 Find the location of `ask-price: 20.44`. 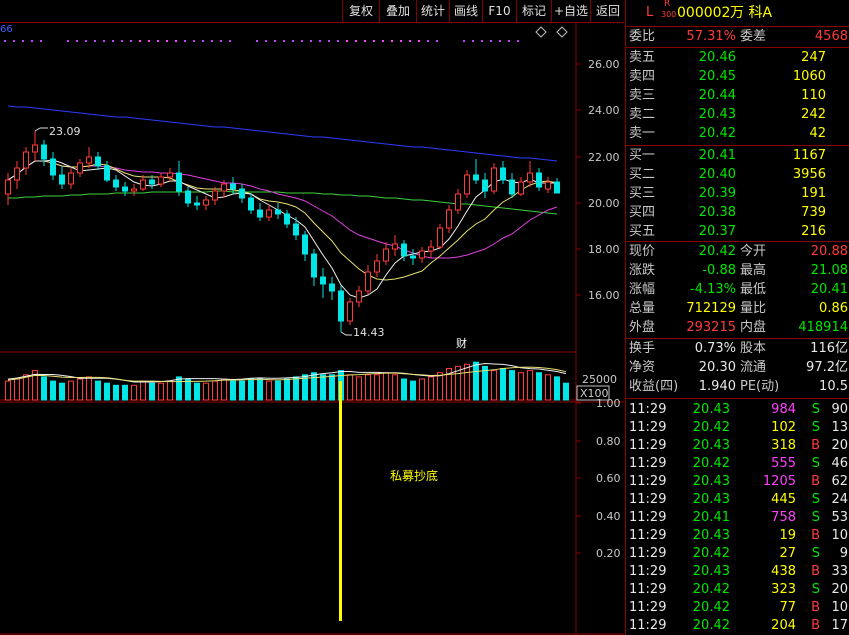

ask-price: 20.44 is located at coordinates (717, 95).